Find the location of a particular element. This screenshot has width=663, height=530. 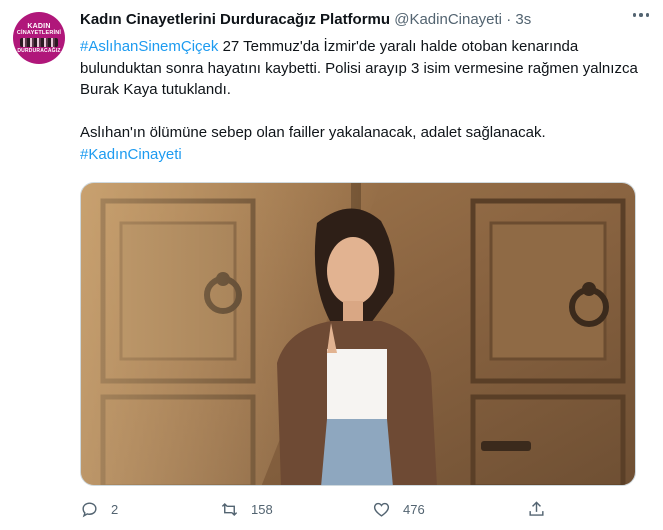

reply-button: 2 is located at coordinates (99, 509).